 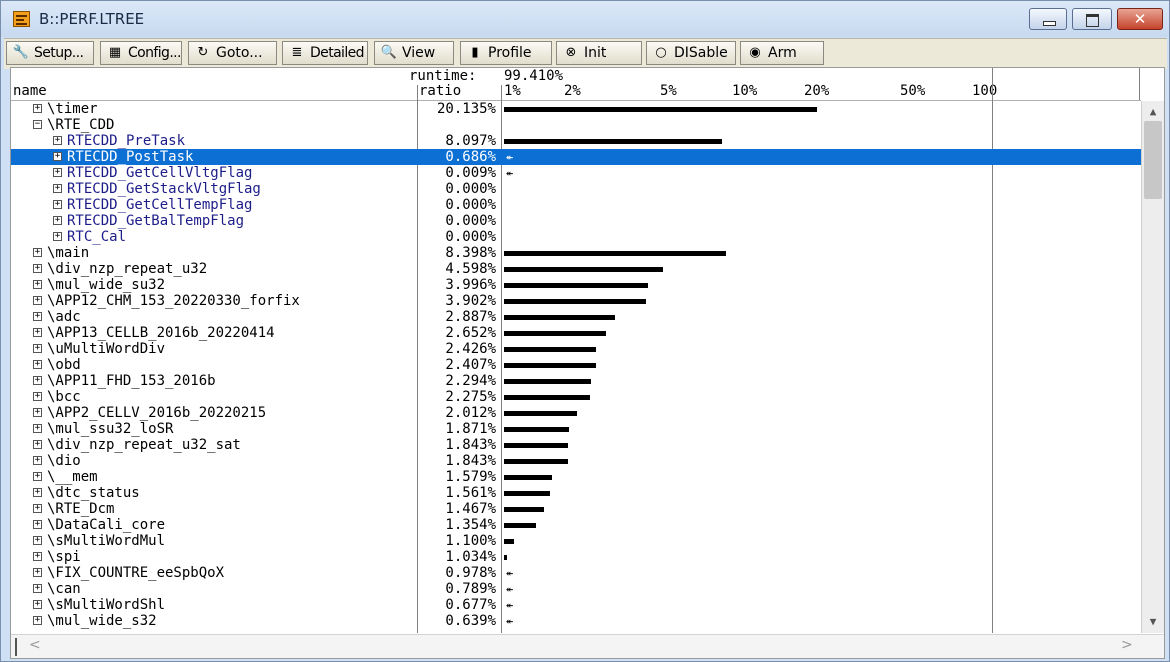 What do you see at coordinates (576, 589) in the screenshot?
I see `tree-row: + \can 0.789% ↞` at bounding box center [576, 589].